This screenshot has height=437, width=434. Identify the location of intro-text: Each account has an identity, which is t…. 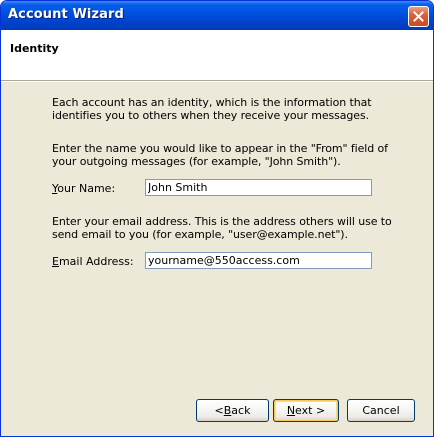
(212, 109).